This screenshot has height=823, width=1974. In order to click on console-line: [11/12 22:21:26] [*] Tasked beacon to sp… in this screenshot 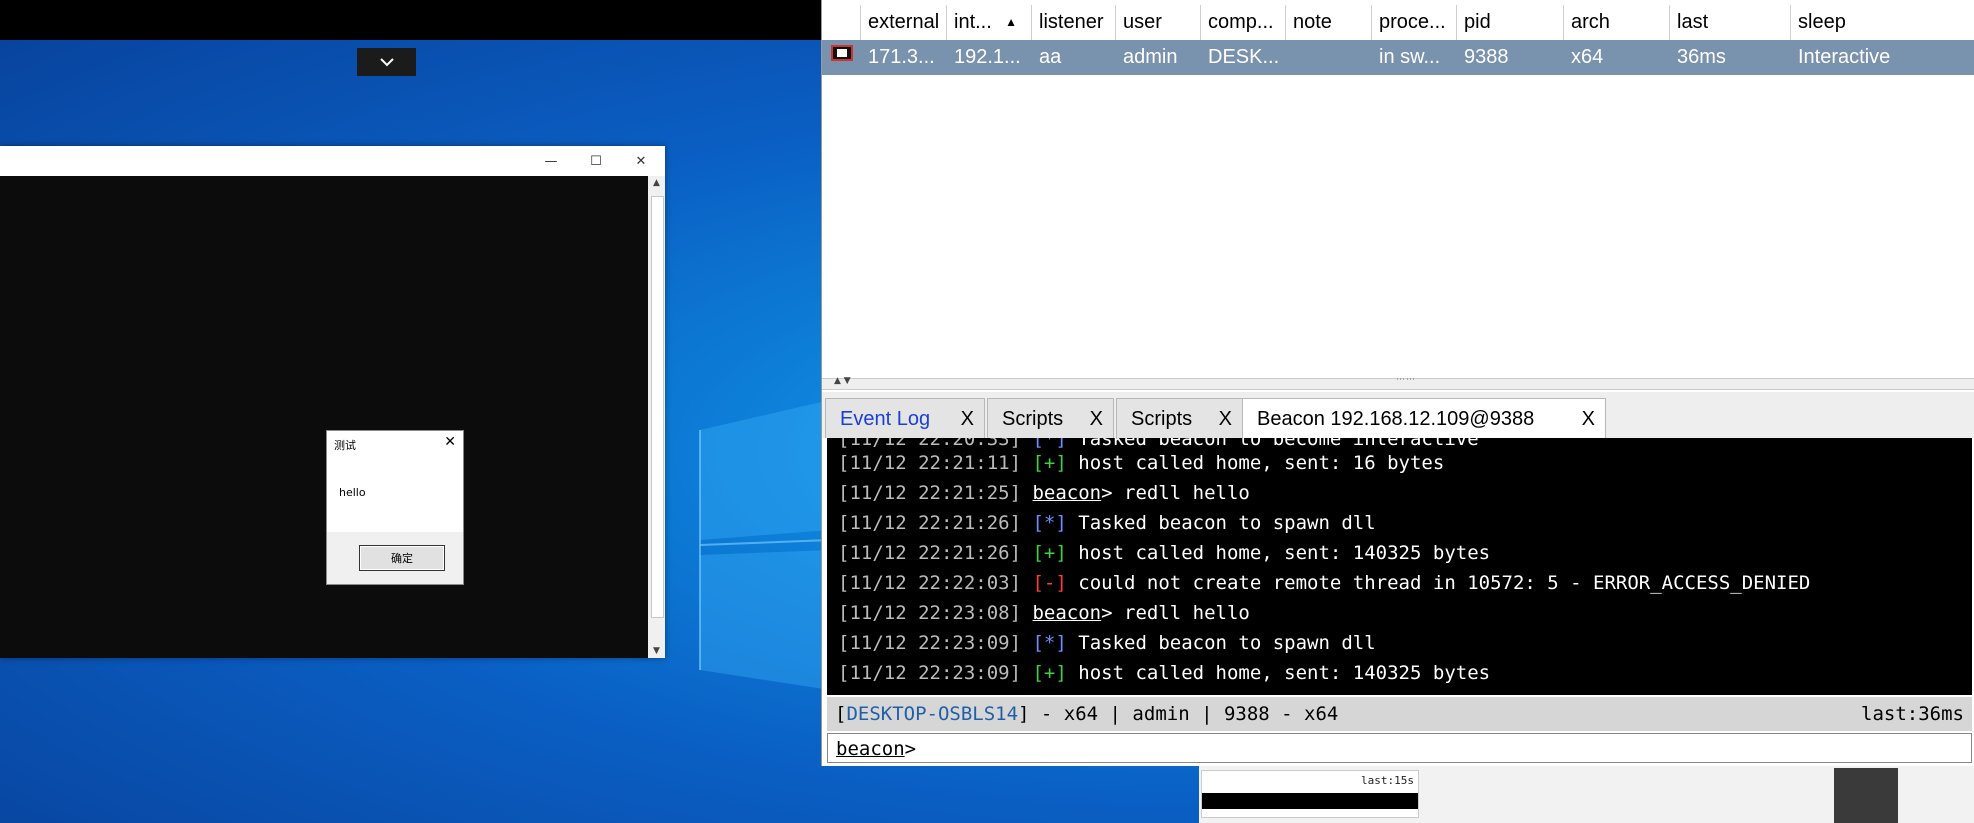, I will do `click(1107, 523)`.